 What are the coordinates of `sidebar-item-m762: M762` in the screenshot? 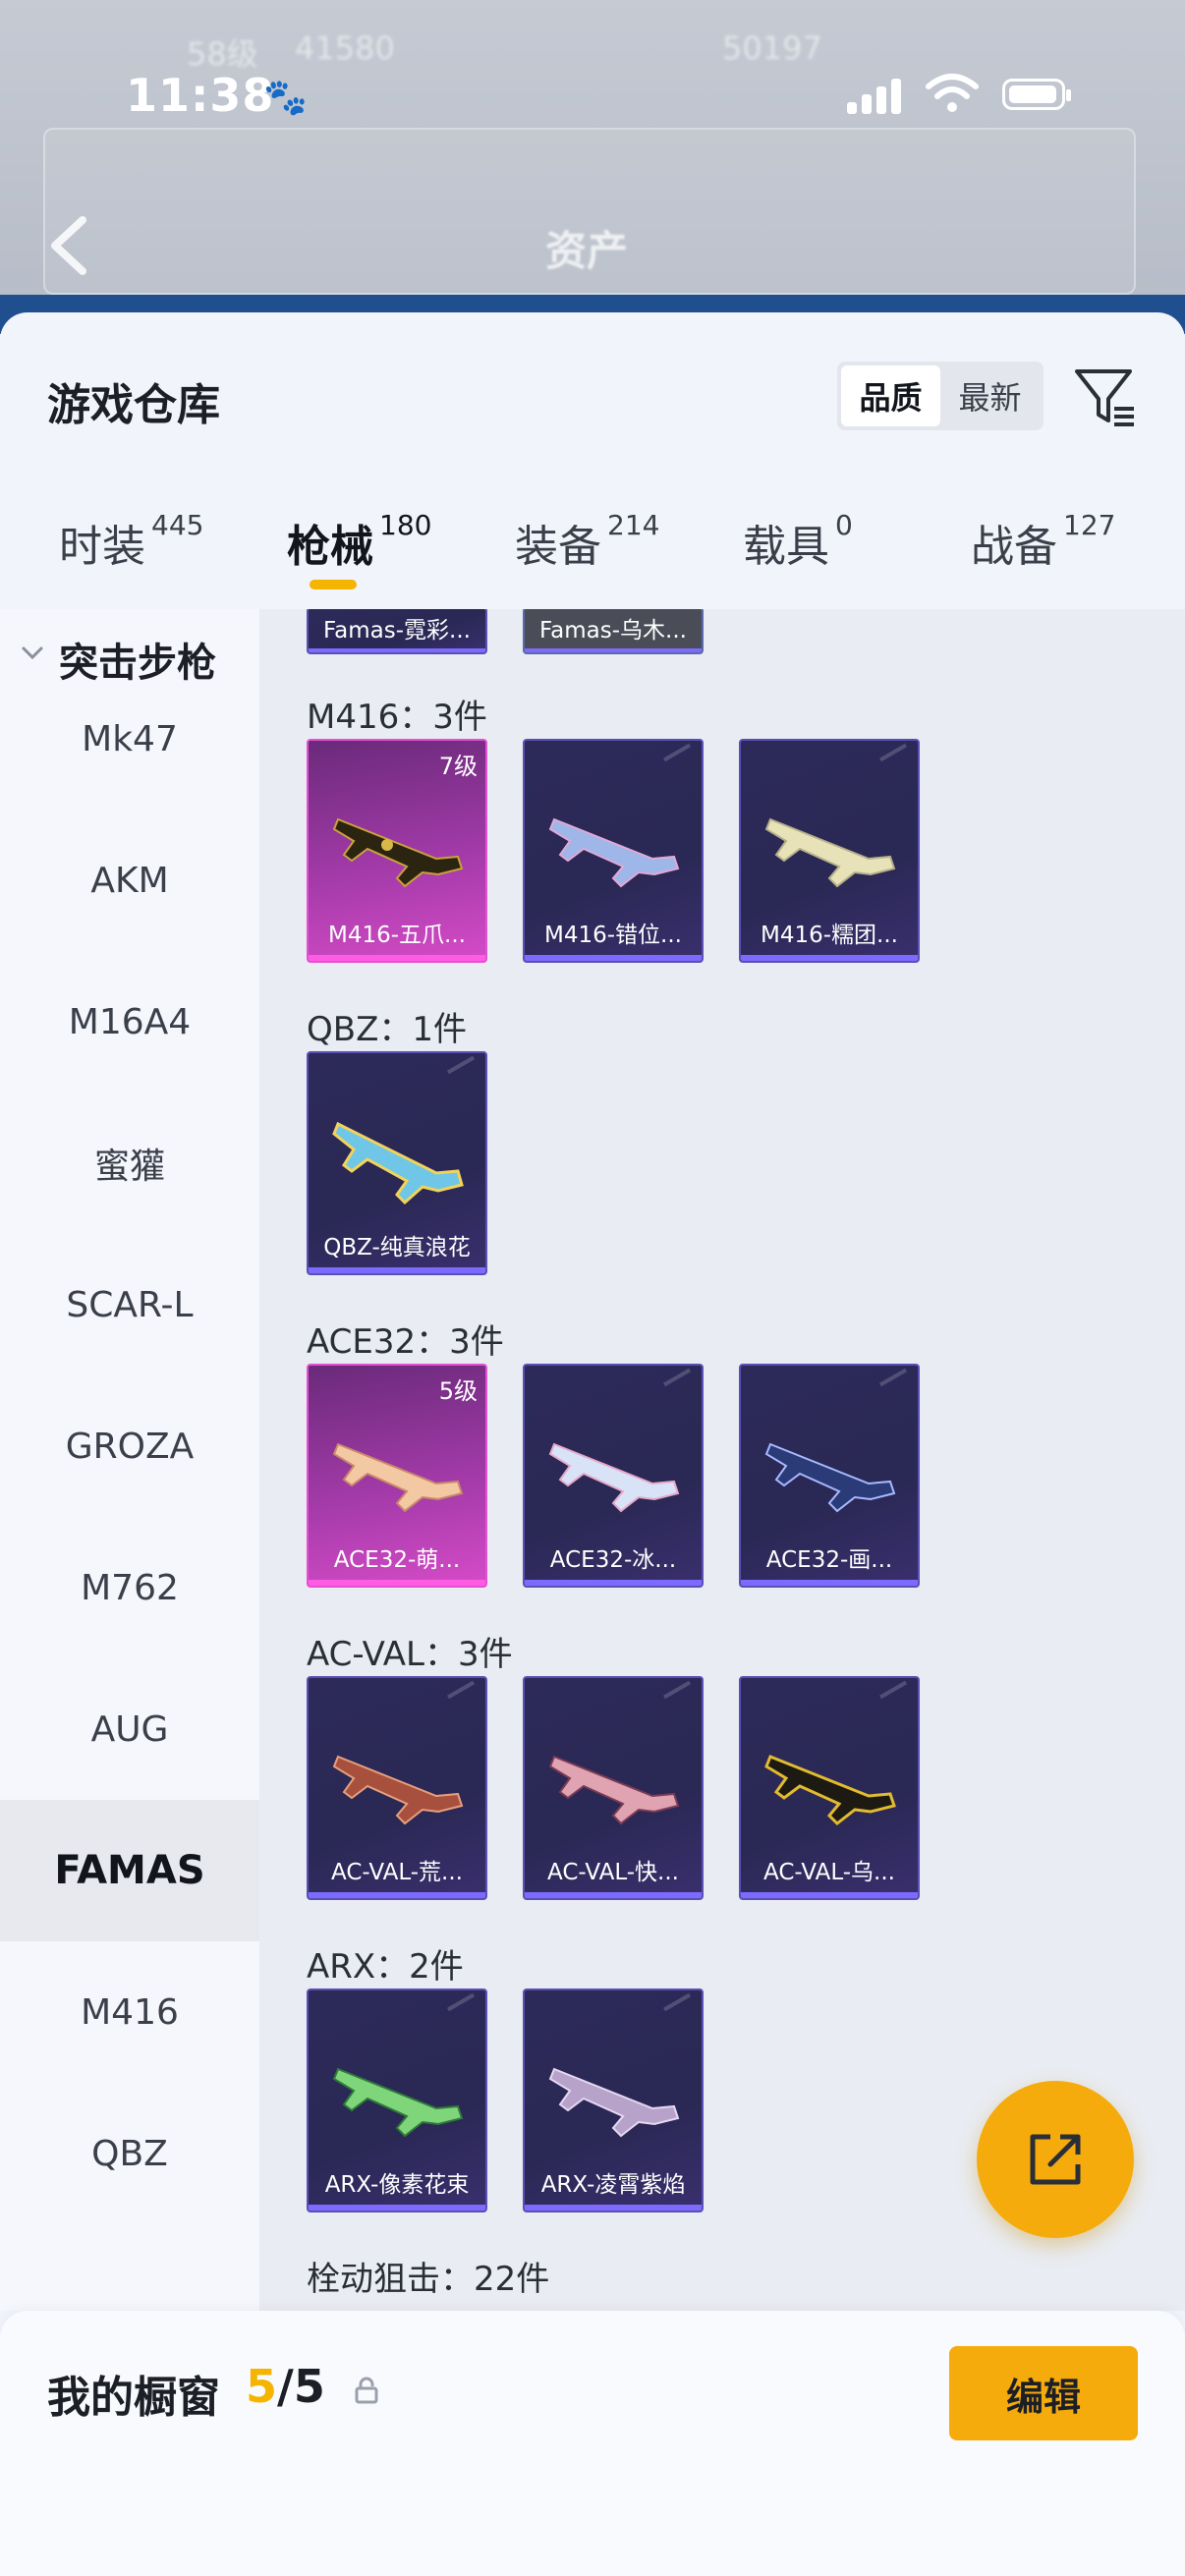 It's located at (130, 1587).